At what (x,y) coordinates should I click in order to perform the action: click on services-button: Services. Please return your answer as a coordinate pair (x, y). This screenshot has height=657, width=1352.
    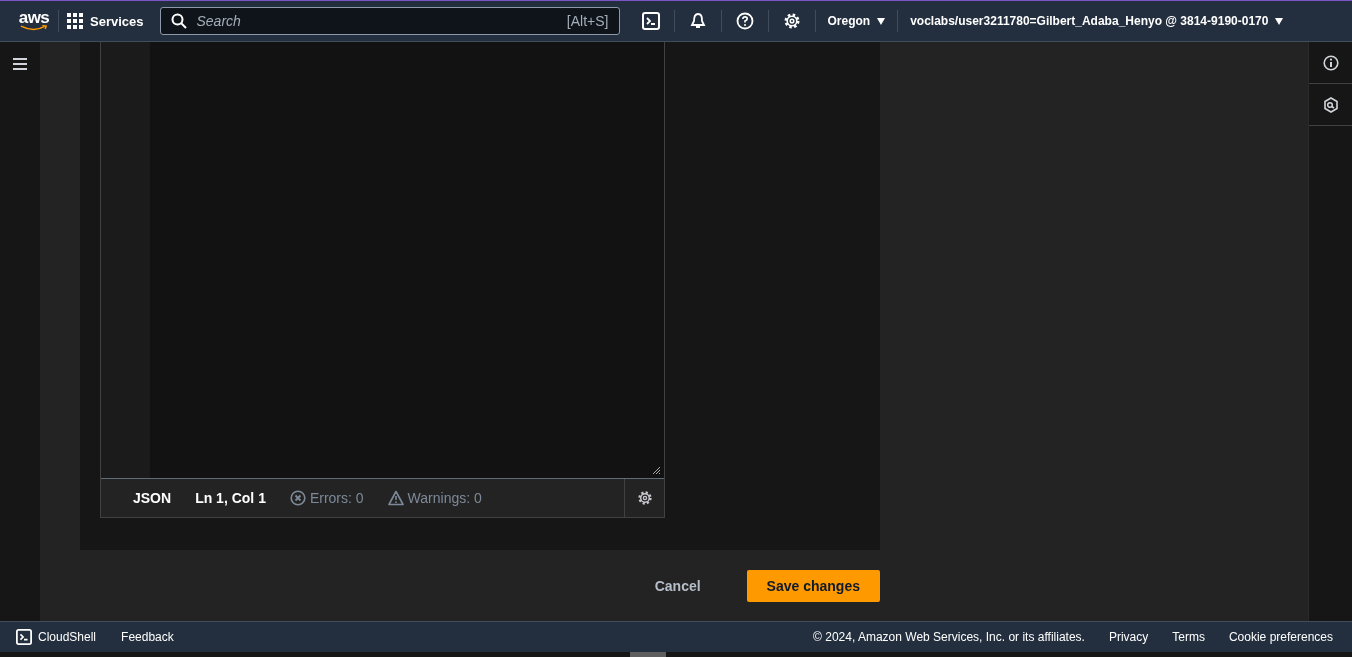
    Looking at the image, I should click on (105, 21).